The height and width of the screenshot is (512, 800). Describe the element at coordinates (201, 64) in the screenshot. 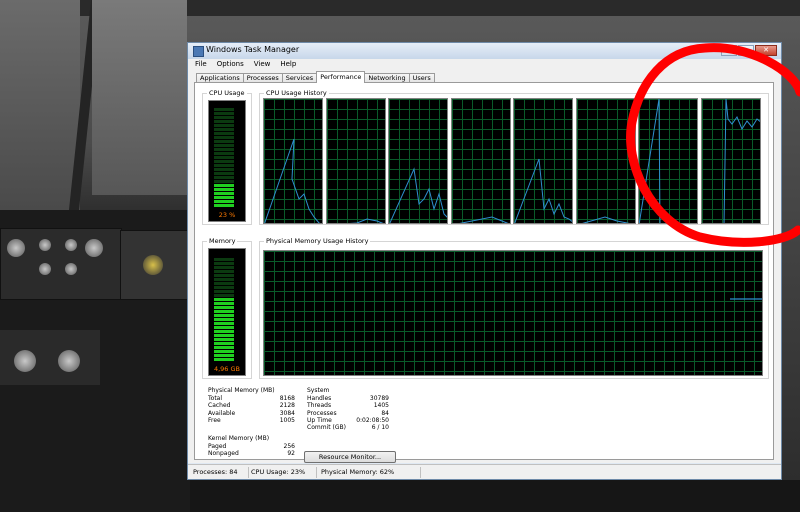

I see `menu-file: File` at that location.